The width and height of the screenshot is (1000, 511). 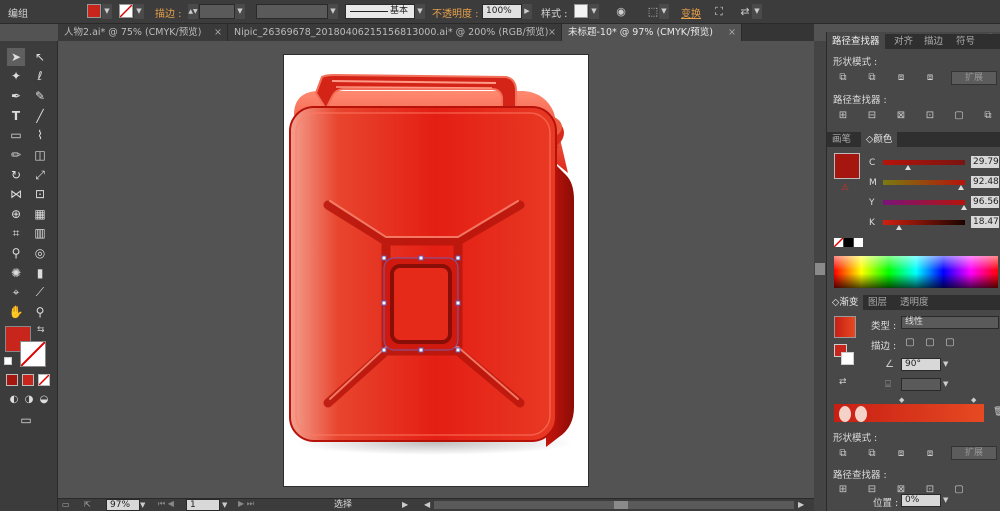 I want to click on tab-document-1: 人物2.ai* @ 75% (CMYK/预览) ×, so click(x=143, y=32).